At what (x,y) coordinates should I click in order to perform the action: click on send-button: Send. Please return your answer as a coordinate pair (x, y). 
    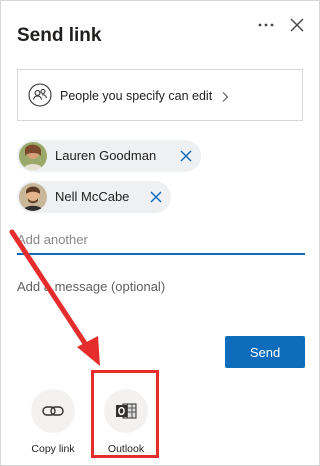
    Looking at the image, I should click on (265, 352).